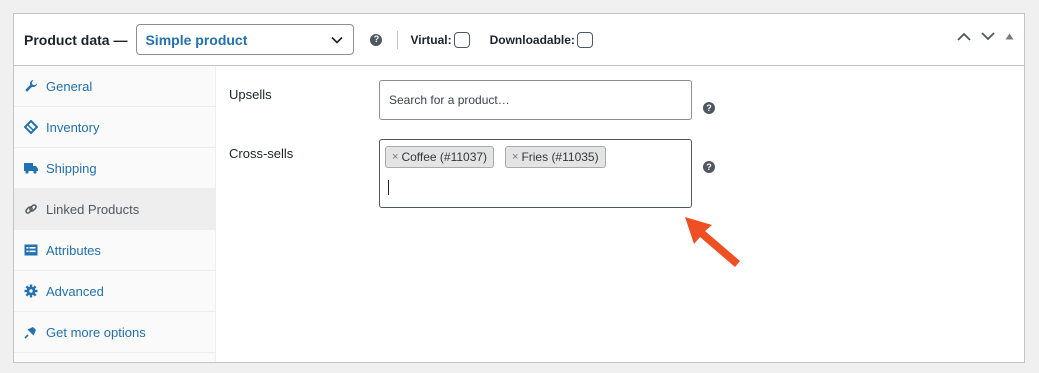  What do you see at coordinates (196, 39) in the screenshot?
I see `product-type-value: Simple product` at bounding box center [196, 39].